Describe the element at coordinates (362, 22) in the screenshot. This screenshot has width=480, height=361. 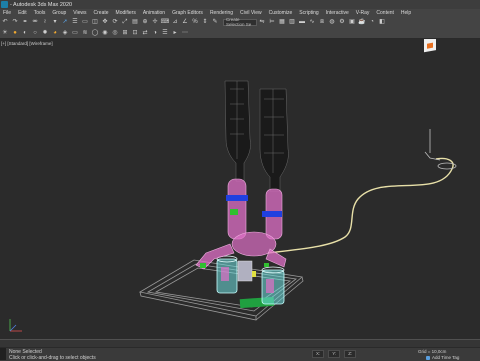
I see `render-production-icon: ☕` at that location.